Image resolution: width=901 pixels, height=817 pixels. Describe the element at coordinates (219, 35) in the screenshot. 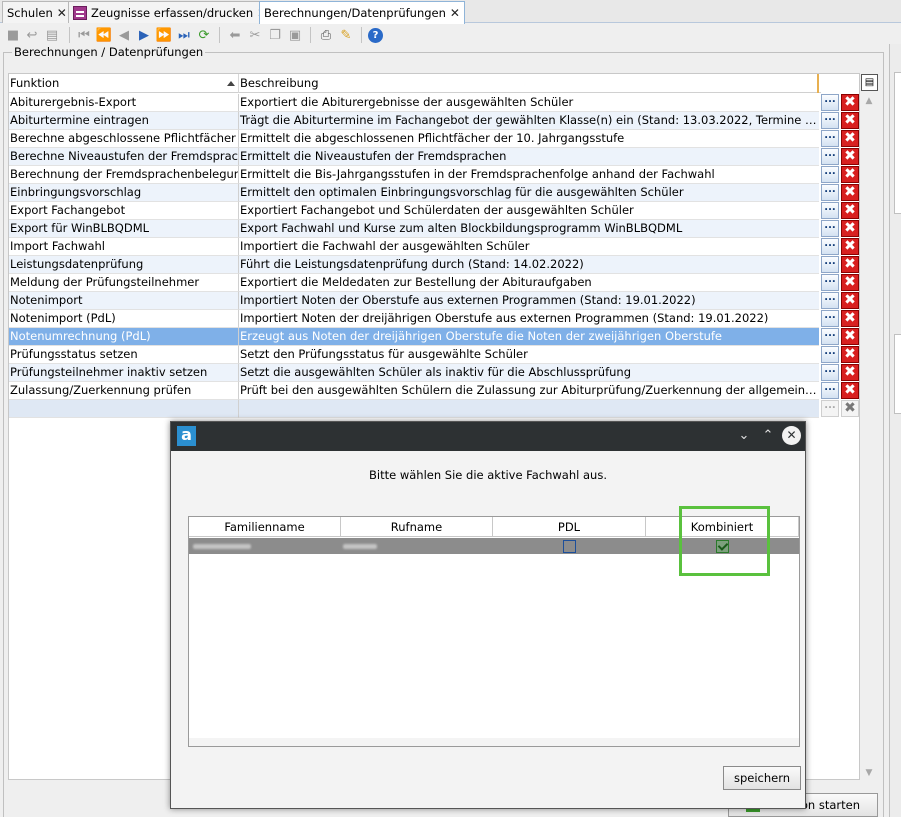

I see `toolbar-separator` at that location.